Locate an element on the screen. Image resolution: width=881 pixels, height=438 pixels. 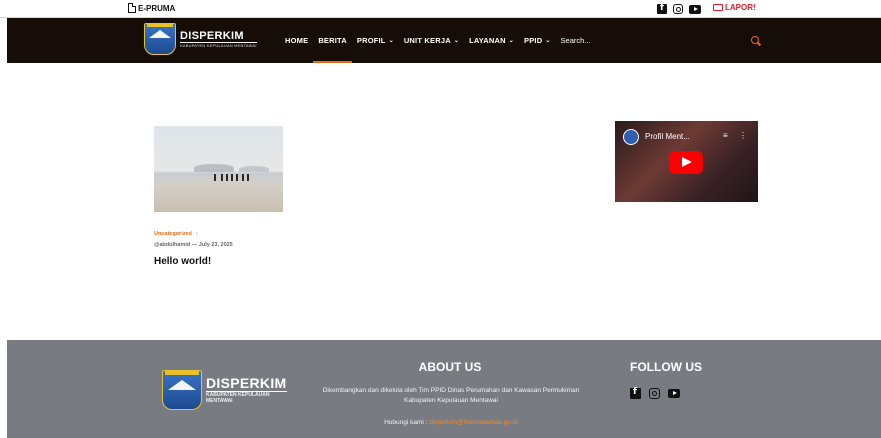
chat-icon is located at coordinates (718, 7).